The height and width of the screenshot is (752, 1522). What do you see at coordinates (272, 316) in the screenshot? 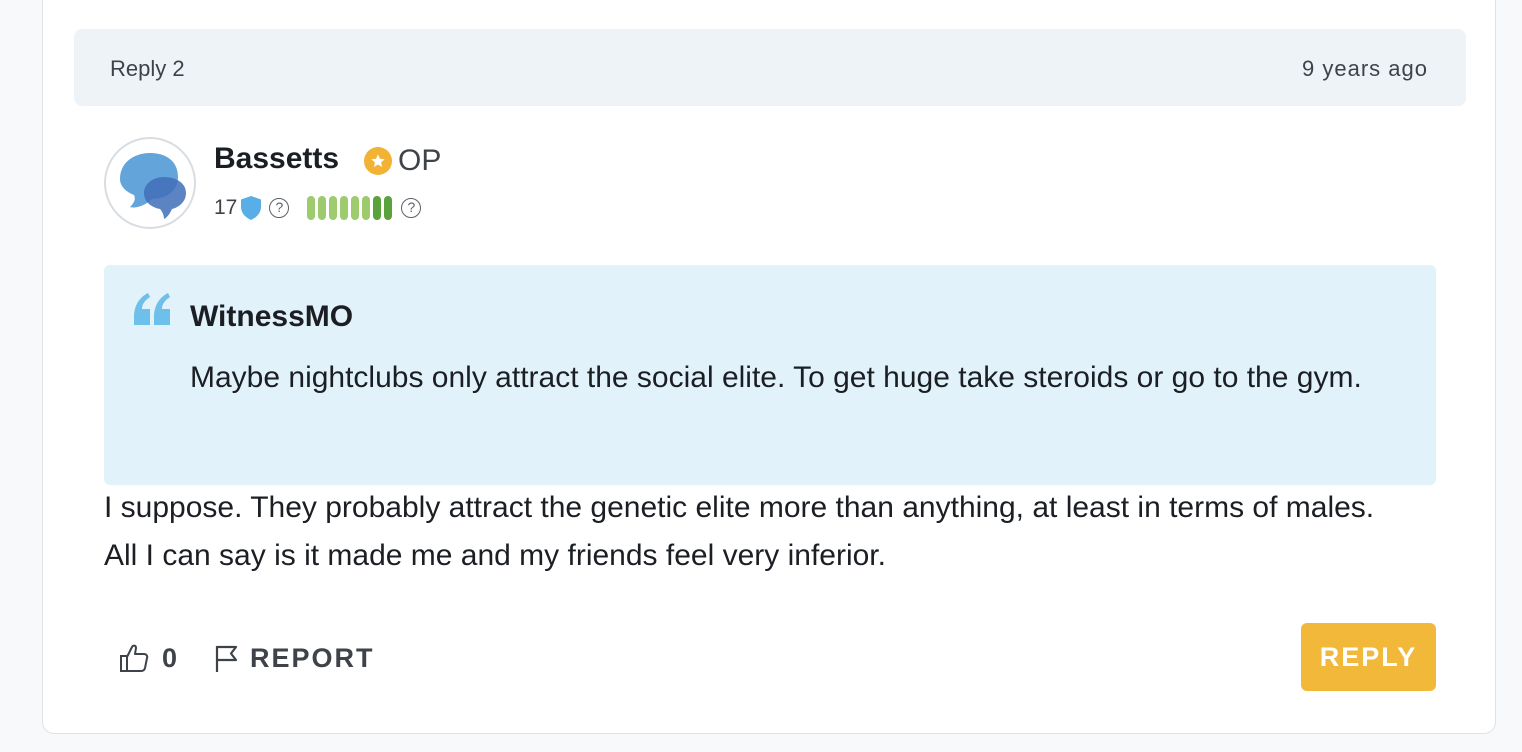
I see `quote-author: WitnessMO` at bounding box center [272, 316].